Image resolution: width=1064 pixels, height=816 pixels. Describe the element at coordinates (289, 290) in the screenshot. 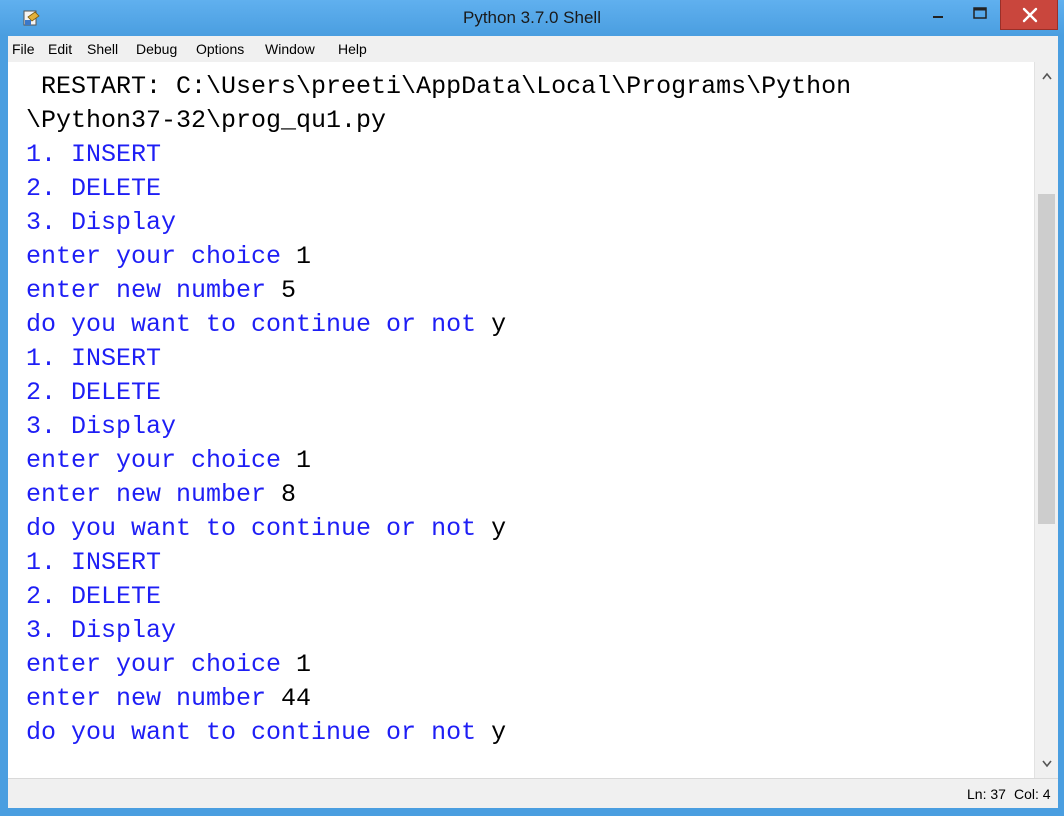

I see `user-input-text: 5` at that location.